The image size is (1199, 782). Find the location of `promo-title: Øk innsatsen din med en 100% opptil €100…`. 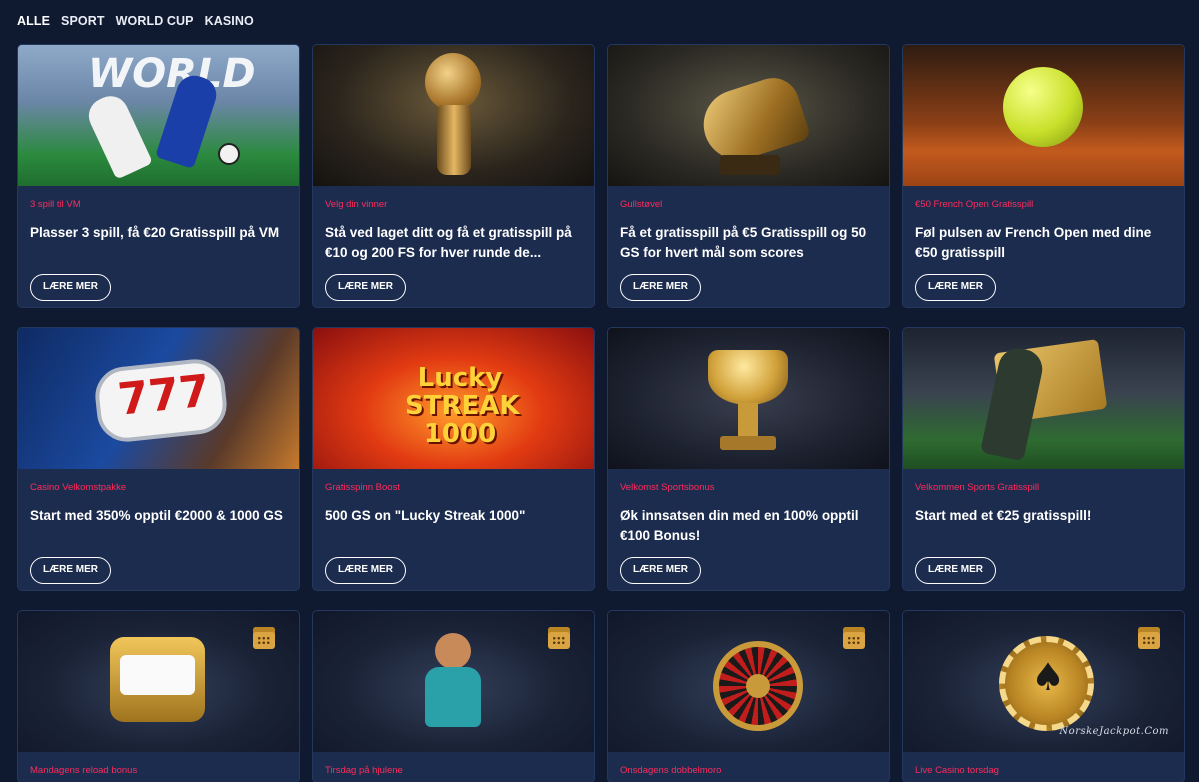

promo-title: Øk innsatsen din med en 100% opptil €100… is located at coordinates (739, 525).